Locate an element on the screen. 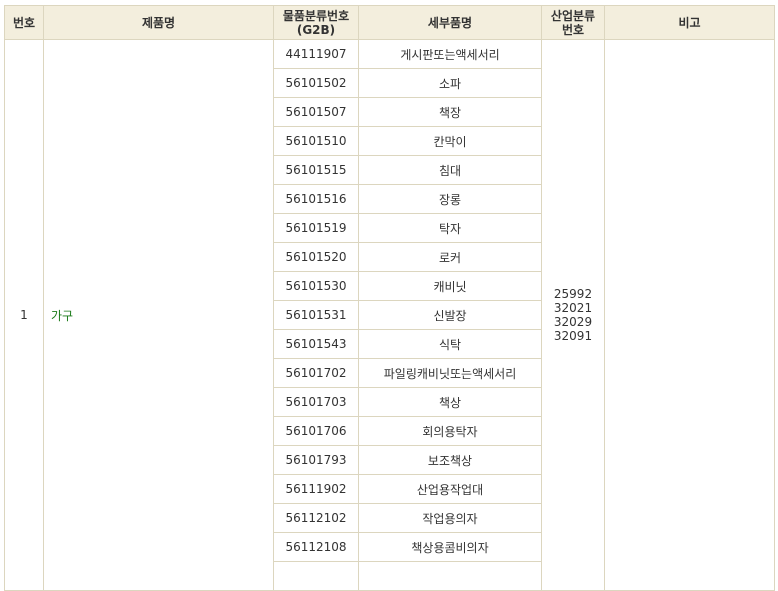 The height and width of the screenshot is (591, 778). detail-name-cell: 탁자 is located at coordinates (450, 228).